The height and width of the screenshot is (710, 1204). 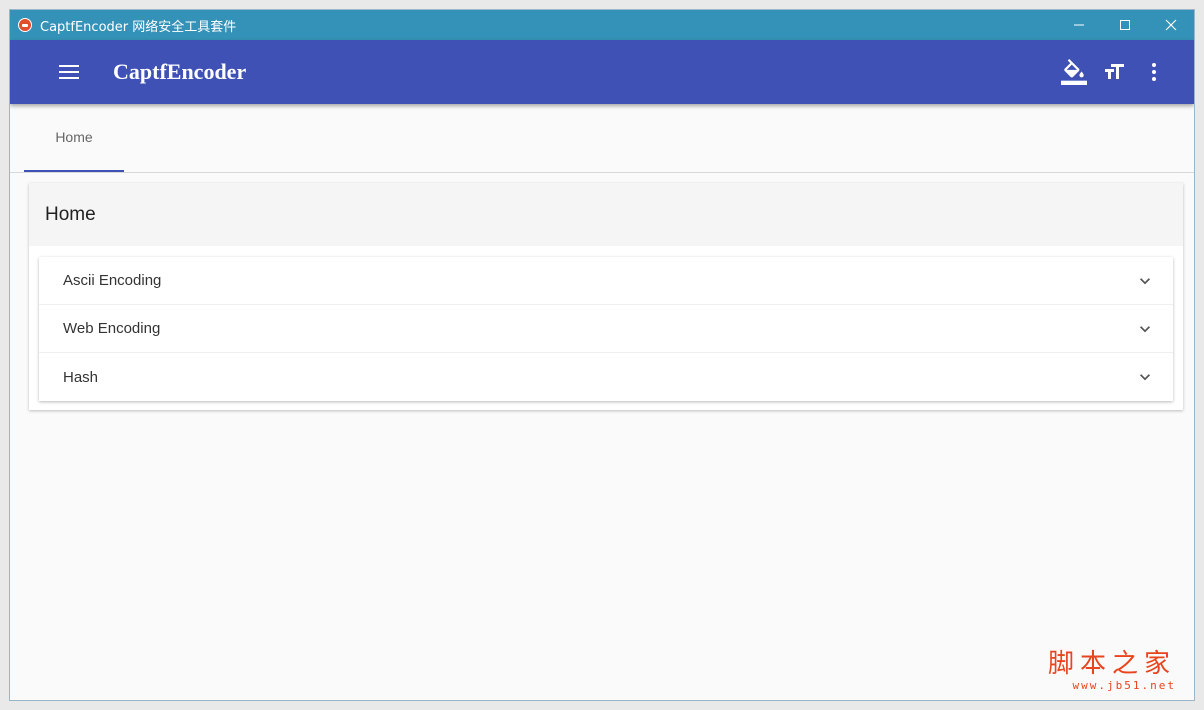 I want to click on app-logo-icon, so click(x=25, y=25).